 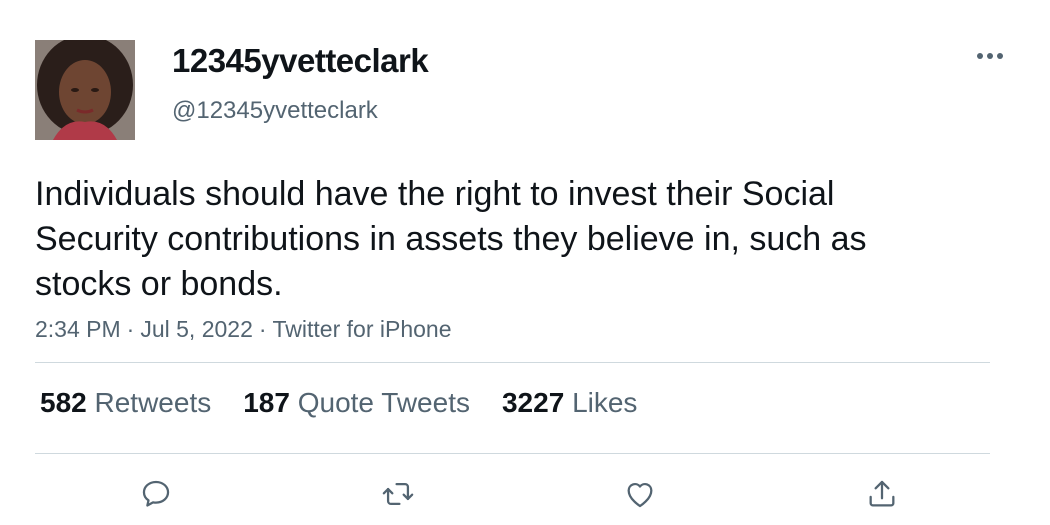 I want to click on reply-button, so click(x=156, y=494).